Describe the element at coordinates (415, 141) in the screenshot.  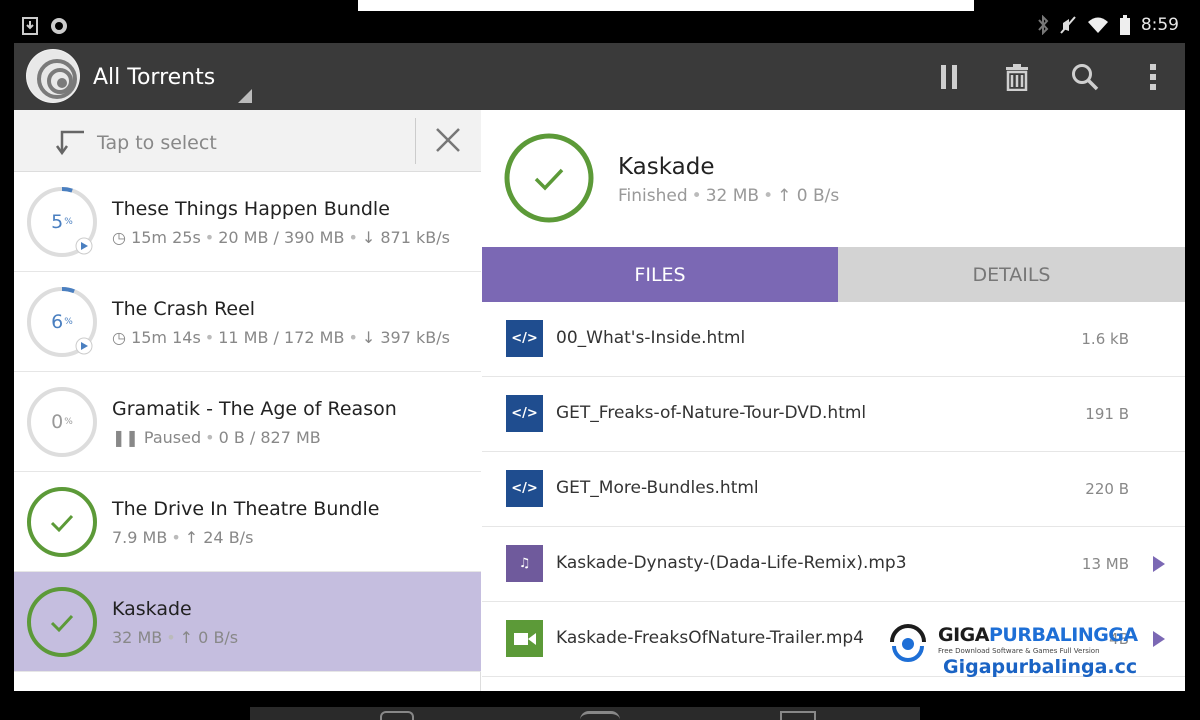
I see `divider` at that location.